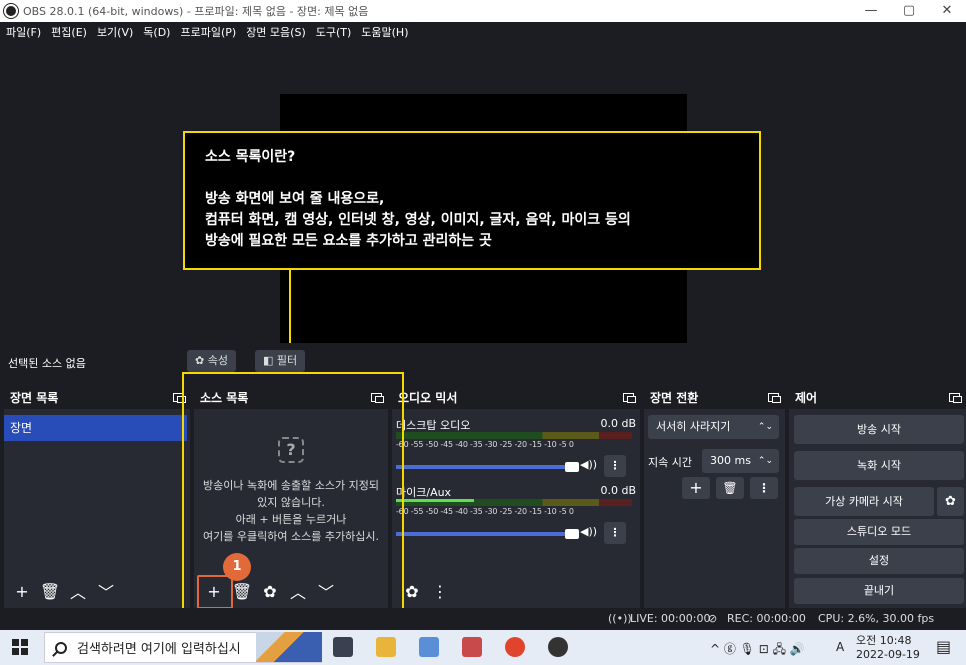  I want to click on properties-label: 속성, so click(217, 360).